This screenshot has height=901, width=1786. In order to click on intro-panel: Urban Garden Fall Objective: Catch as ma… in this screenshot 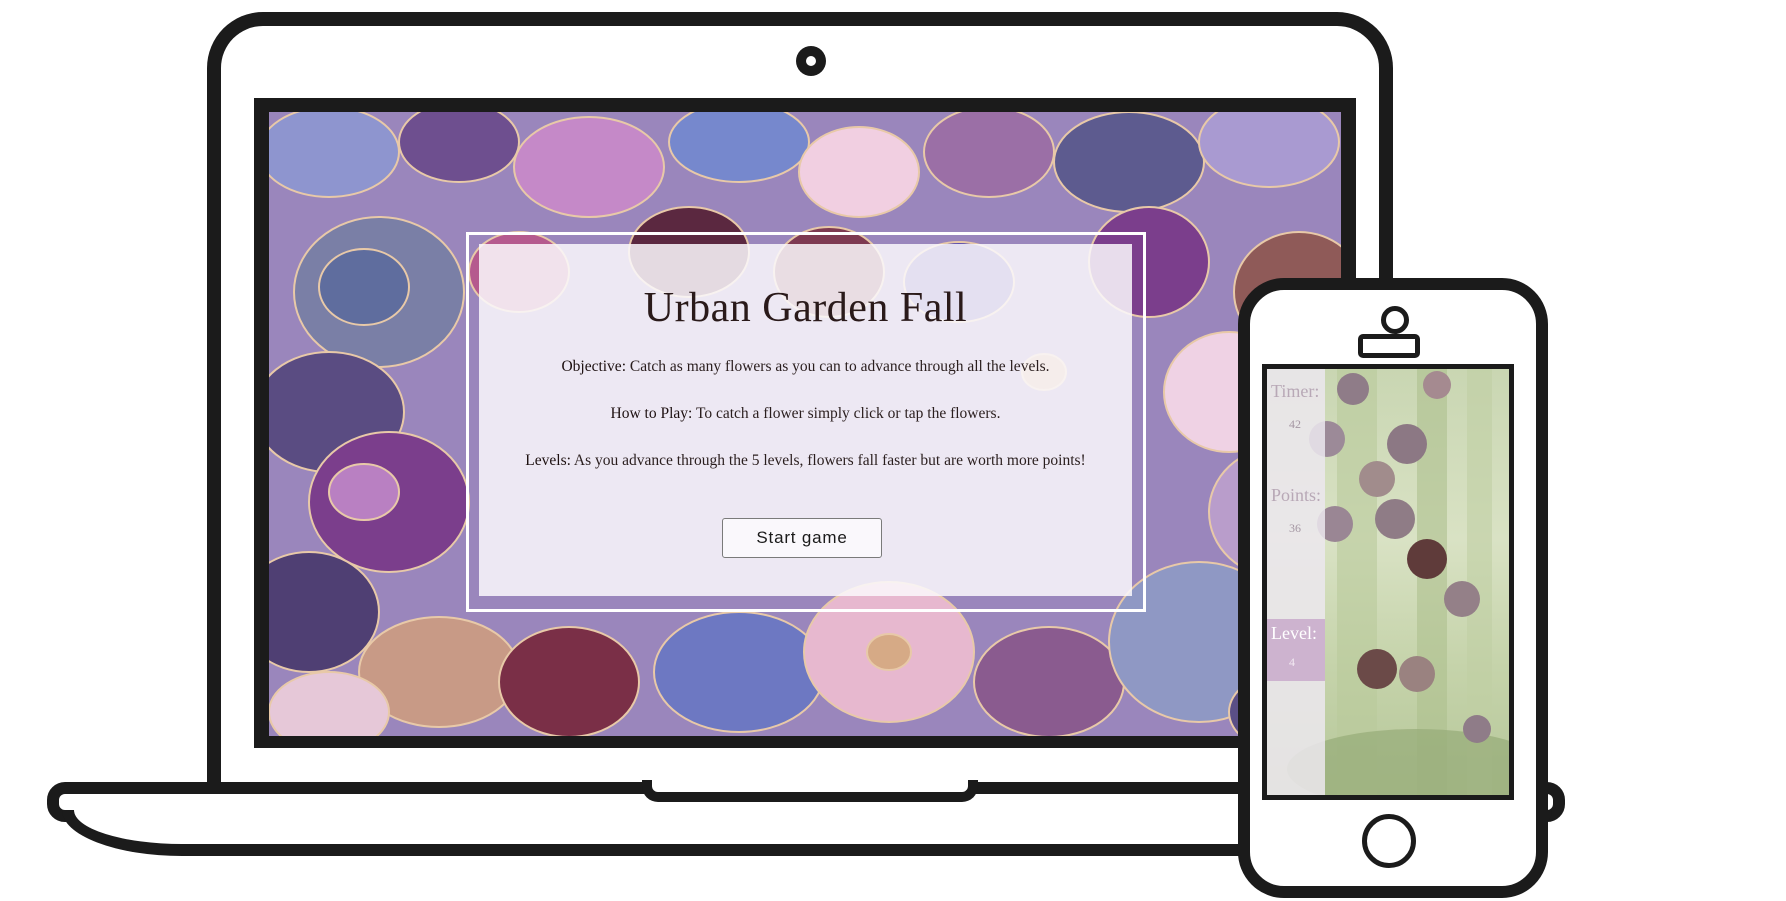, I will do `click(805, 420)`.